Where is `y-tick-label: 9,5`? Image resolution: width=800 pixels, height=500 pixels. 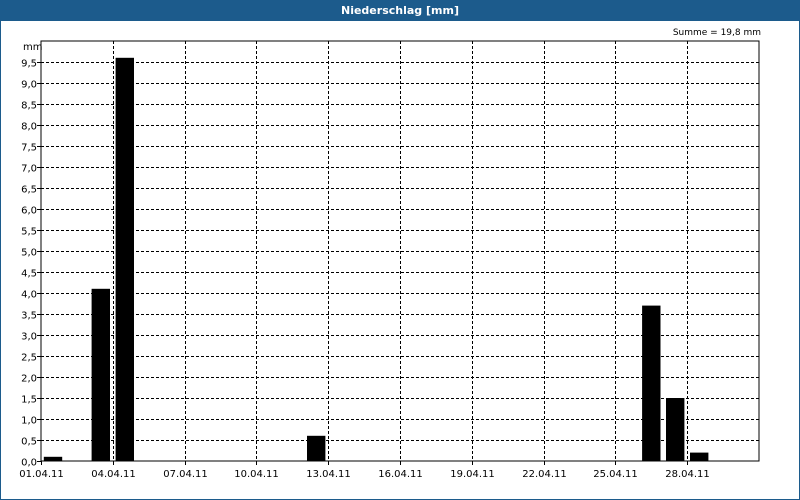 y-tick-label: 9,5 is located at coordinates (29, 64).